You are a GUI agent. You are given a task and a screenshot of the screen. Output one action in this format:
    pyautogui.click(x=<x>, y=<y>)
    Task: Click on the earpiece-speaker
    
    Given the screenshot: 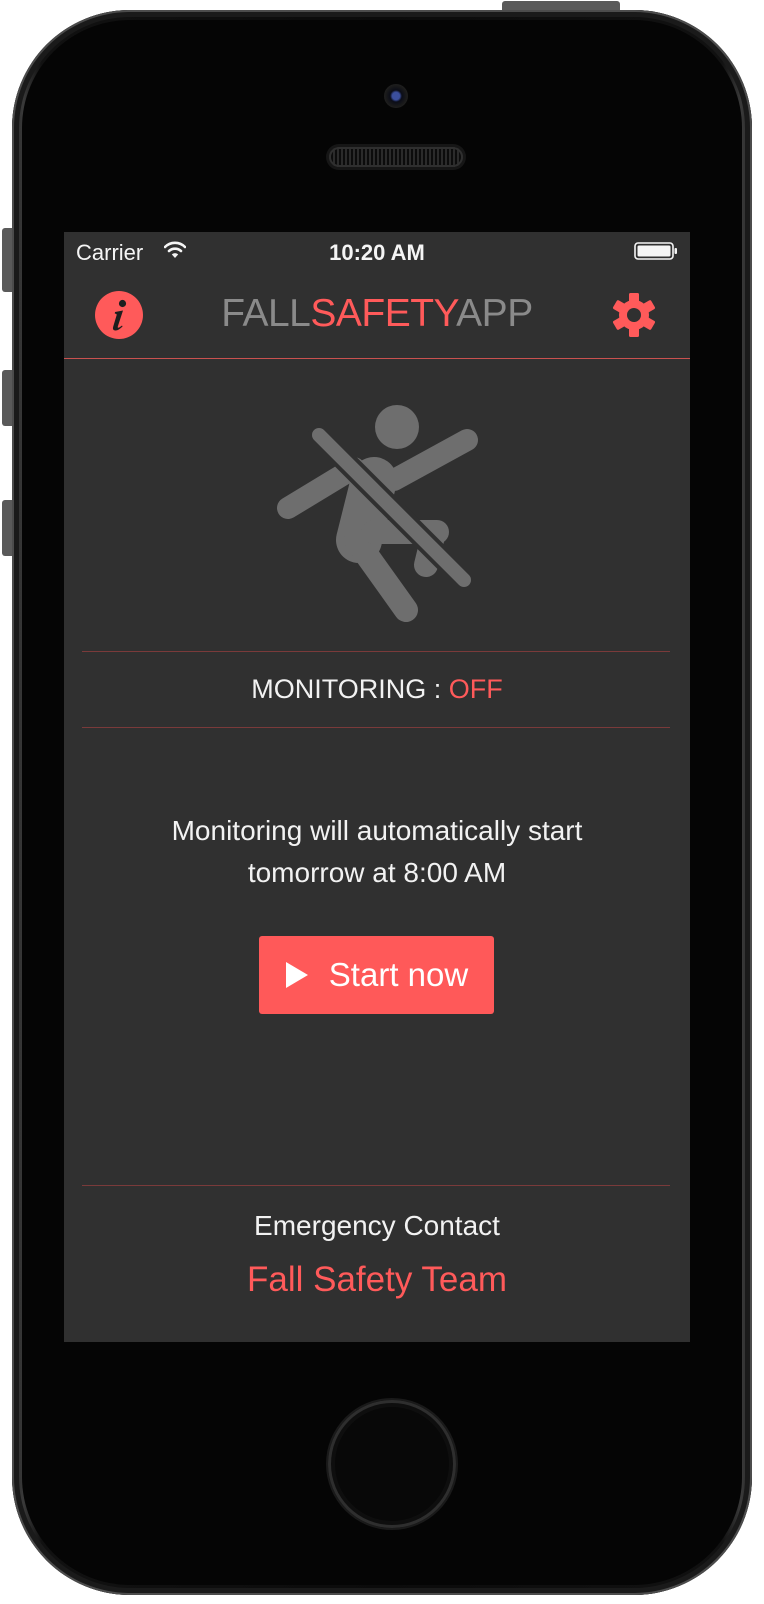 What is the action you would take?
    pyautogui.click(x=396, y=157)
    